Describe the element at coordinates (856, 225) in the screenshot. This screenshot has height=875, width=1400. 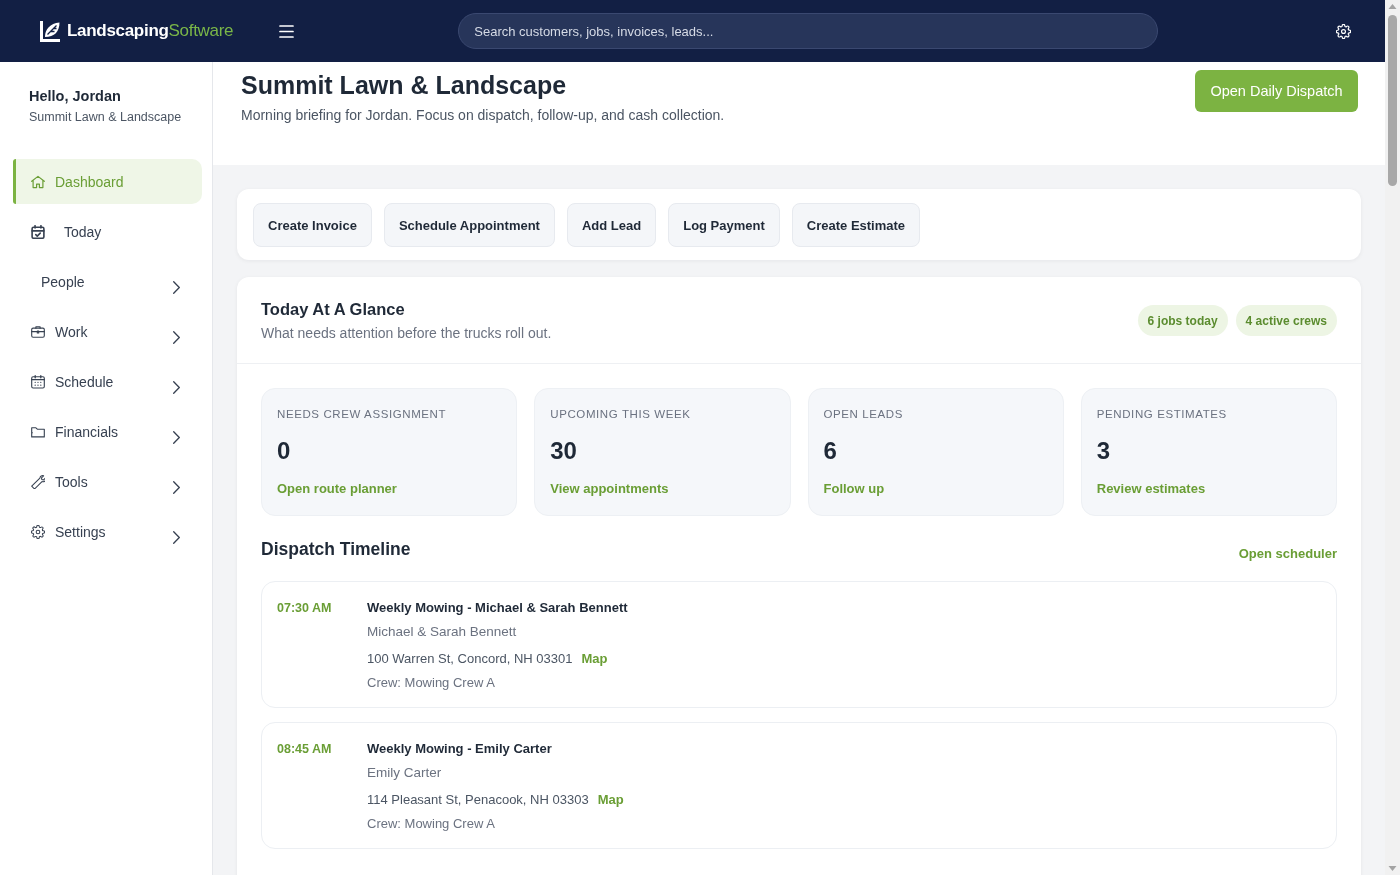
I see `quick-action-button: Create Estimate` at that location.